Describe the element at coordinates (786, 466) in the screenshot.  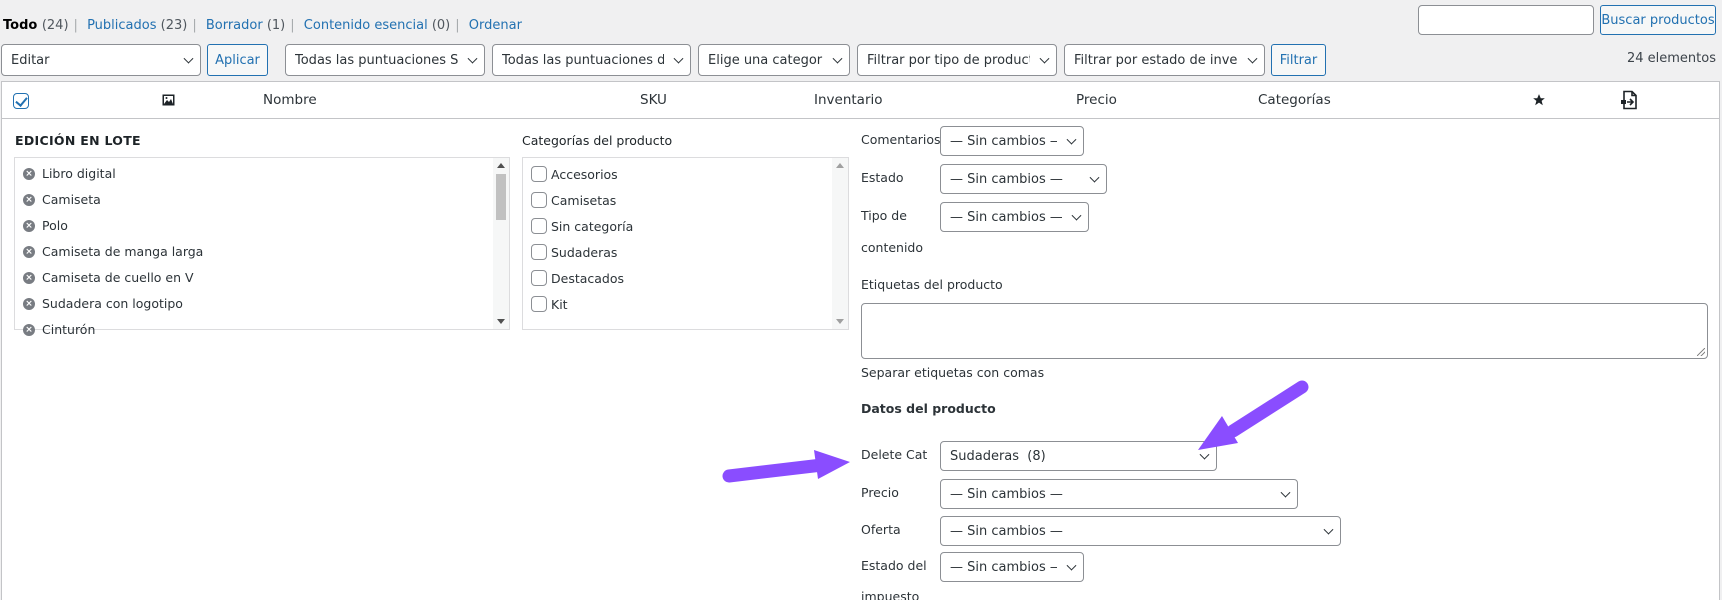
I see `arrow-pointing-delete-cat` at that location.